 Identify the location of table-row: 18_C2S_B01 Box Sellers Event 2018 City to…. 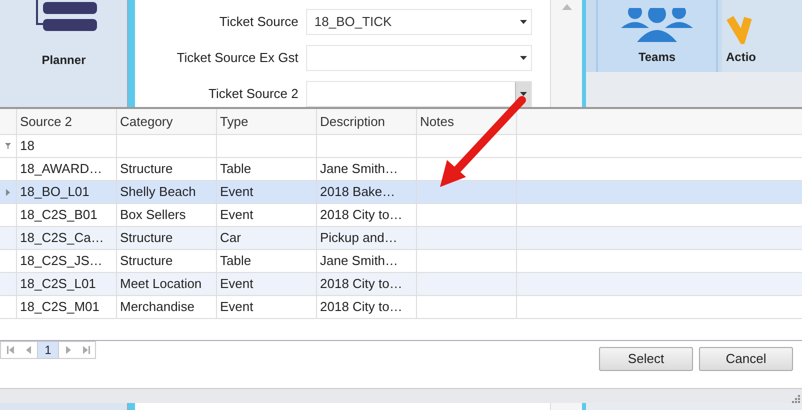
(401, 215).